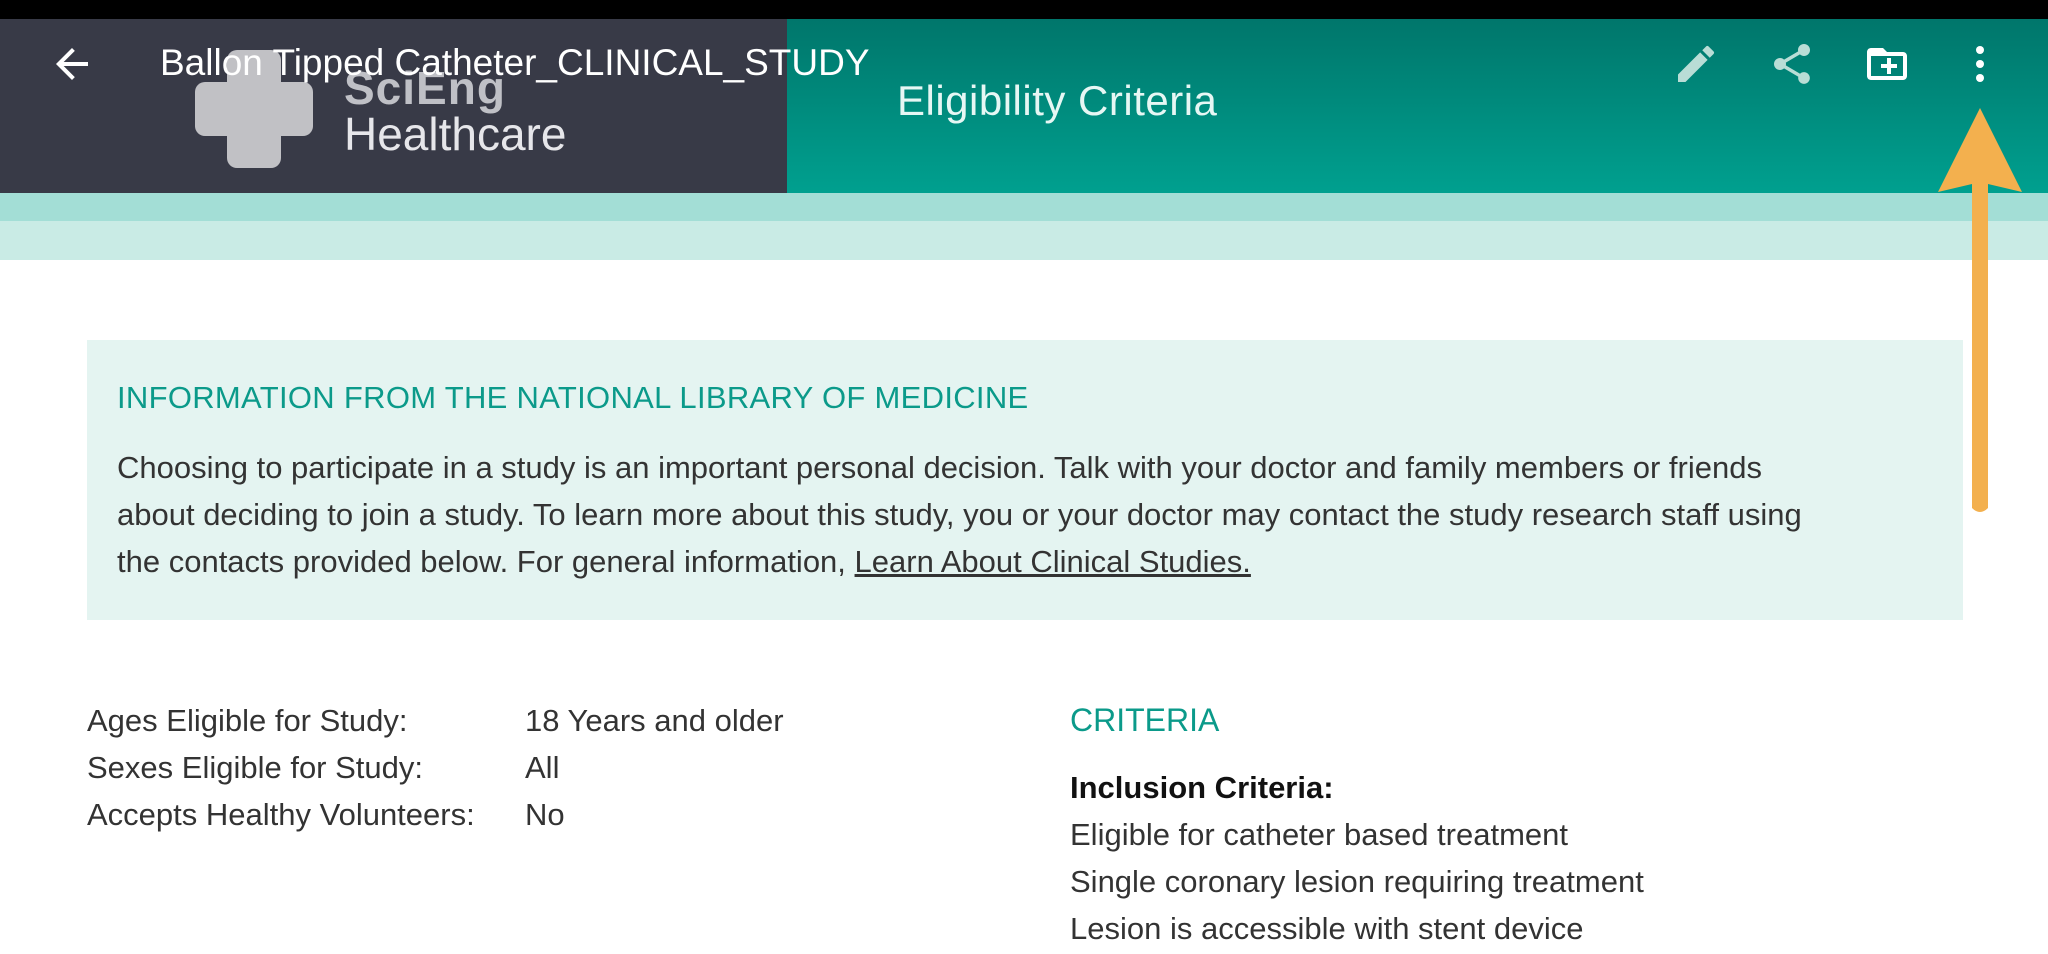  What do you see at coordinates (255, 767) in the screenshot?
I see `eligibility-label: Sexes Eligible for Study:` at bounding box center [255, 767].